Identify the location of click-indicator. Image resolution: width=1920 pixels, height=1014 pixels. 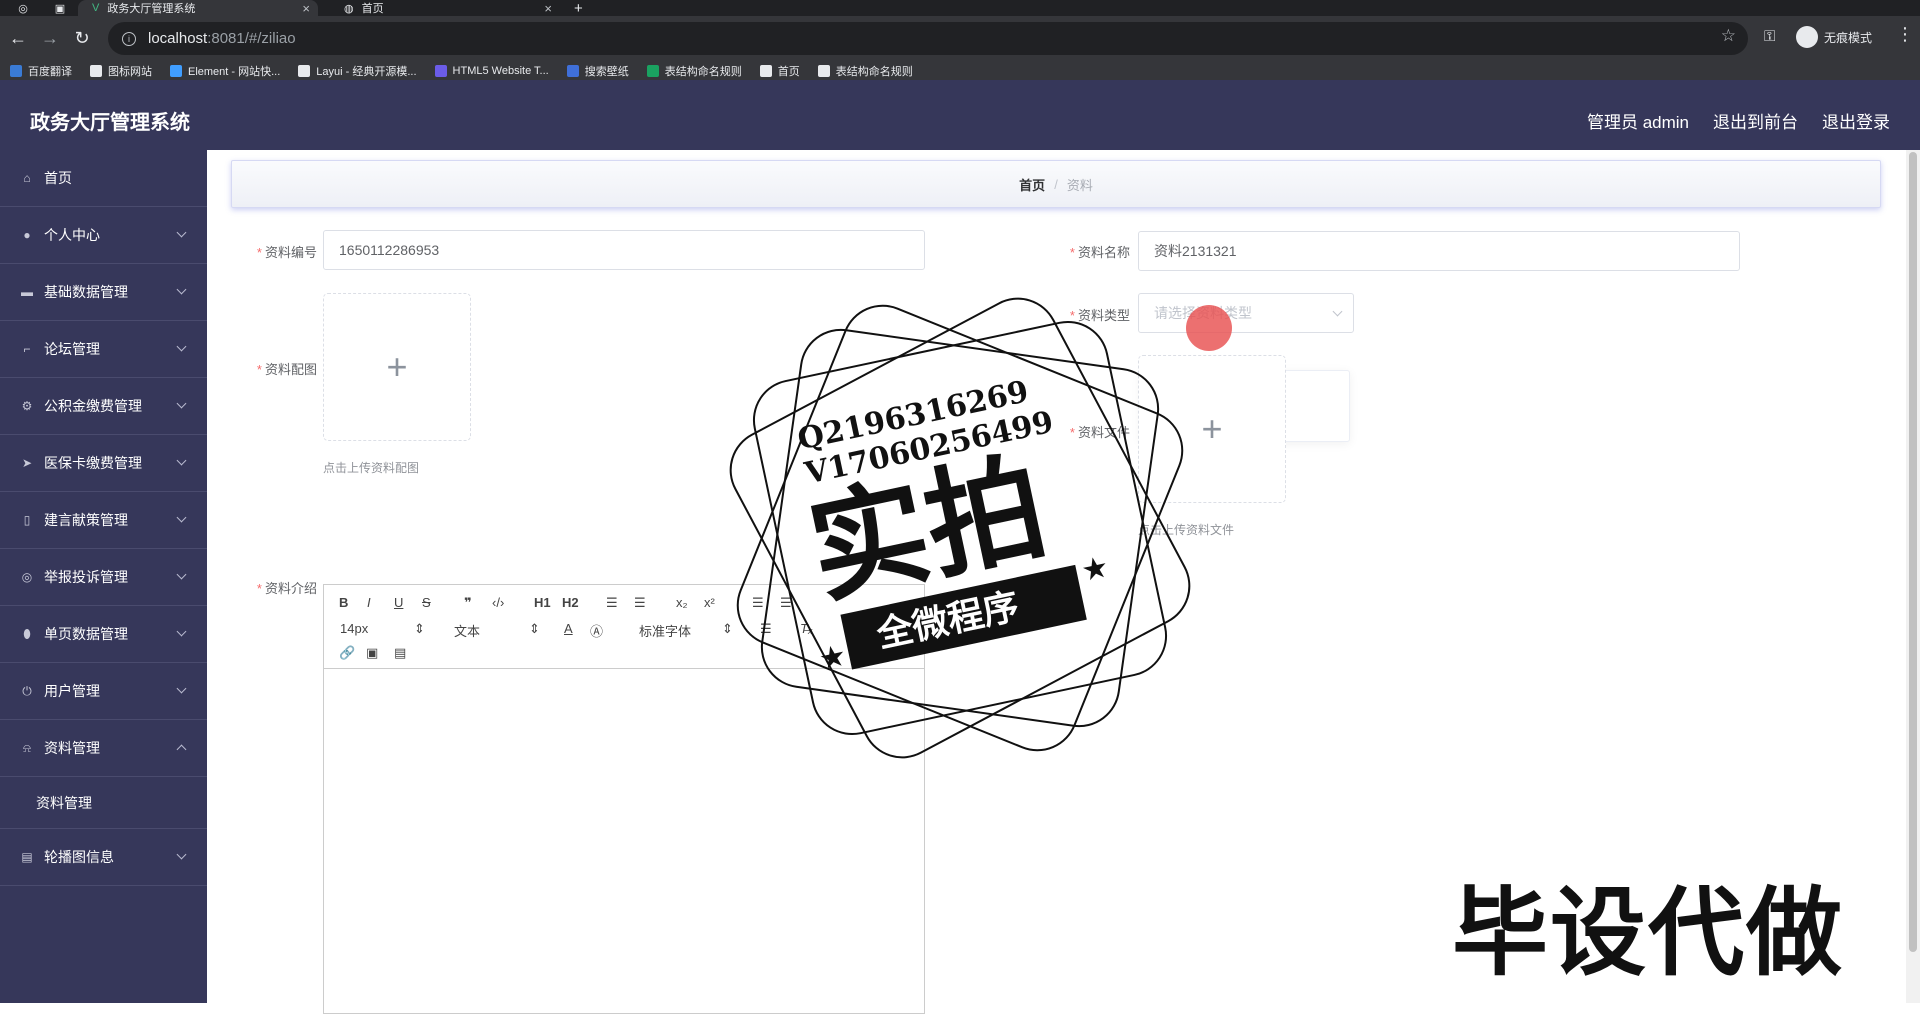
(1209, 328).